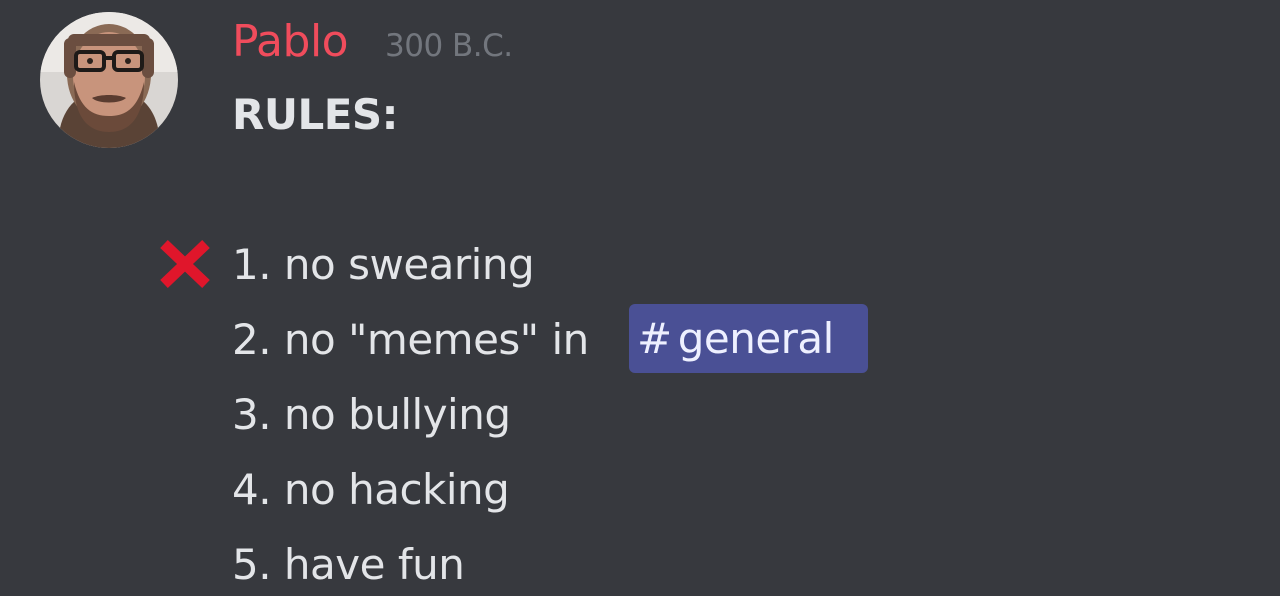 The image size is (1280, 596). What do you see at coordinates (348, 564) in the screenshot?
I see `rule-item: 5. have fun` at bounding box center [348, 564].